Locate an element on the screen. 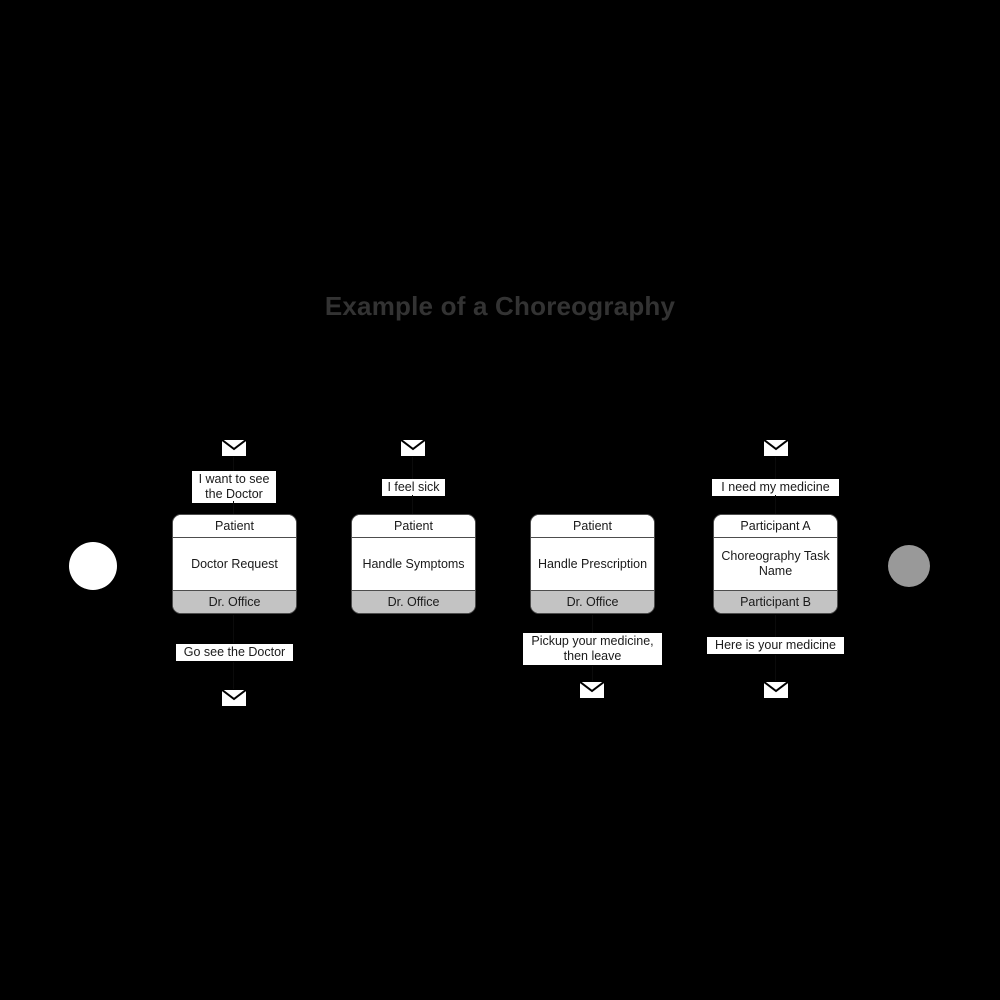 The height and width of the screenshot is (1000, 1000). start-event is located at coordinates (93, 566).